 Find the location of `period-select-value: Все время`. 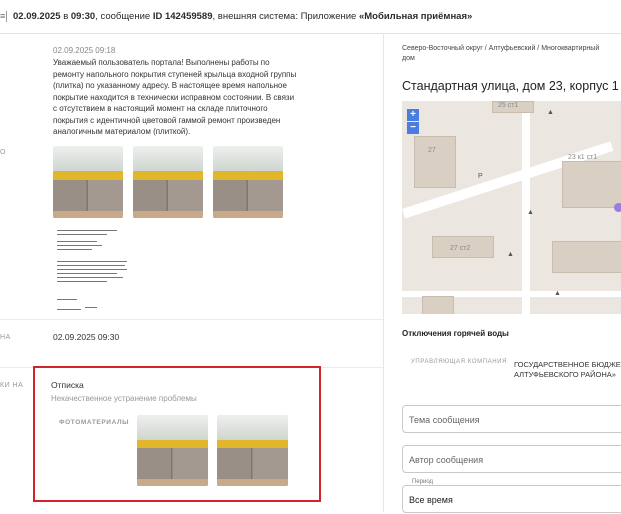

period-select-value: Все время is located at coordinates (431, 500).